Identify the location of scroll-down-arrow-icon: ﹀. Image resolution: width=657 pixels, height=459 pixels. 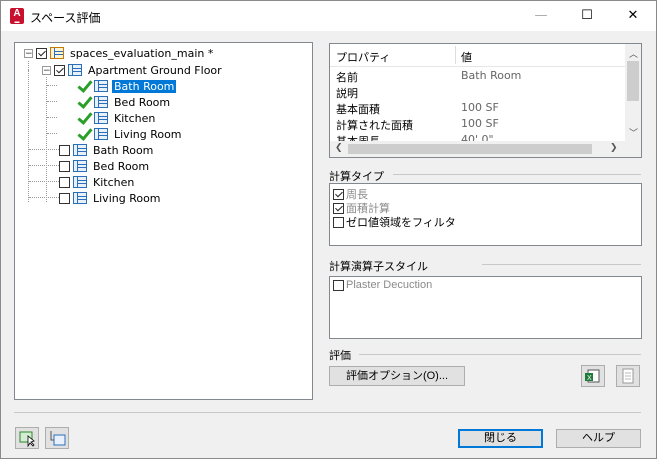
(633, 132).